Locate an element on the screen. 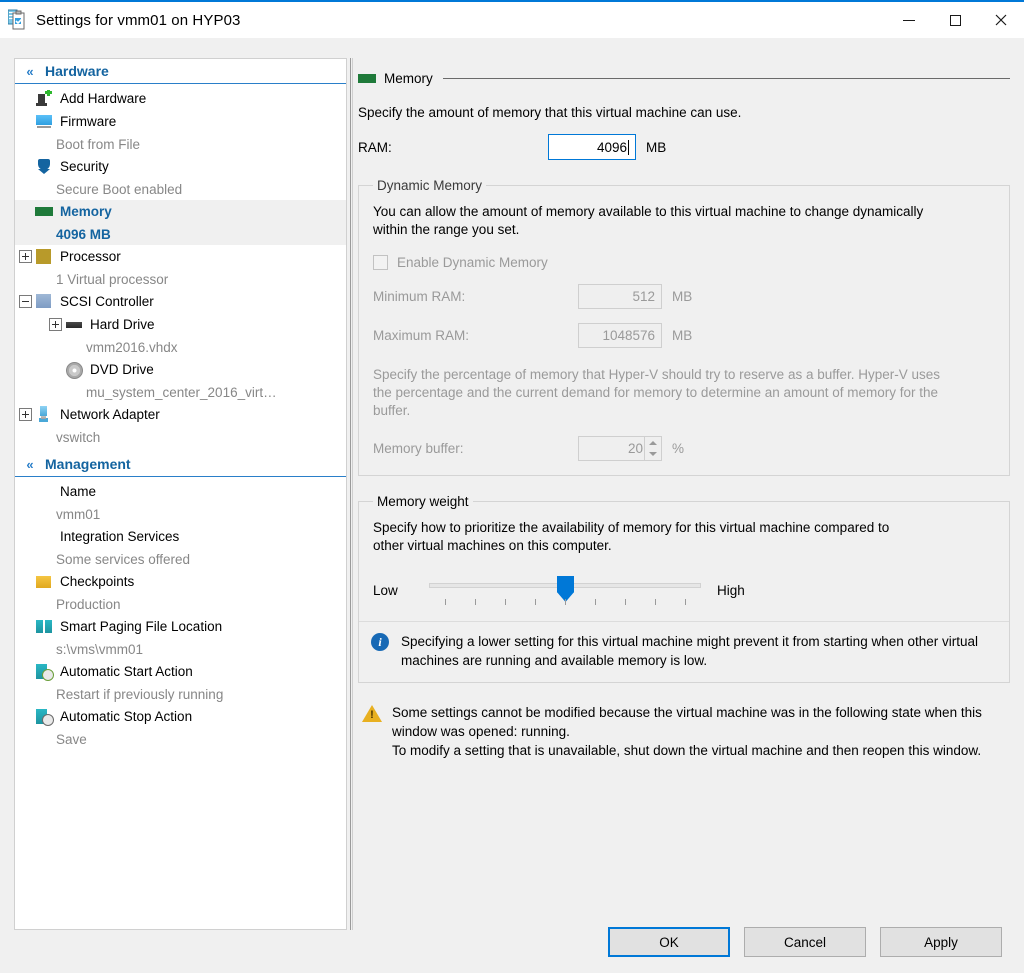 This screenshot has width=1024, height=973. close-button is located at coordinates (1001, 20).